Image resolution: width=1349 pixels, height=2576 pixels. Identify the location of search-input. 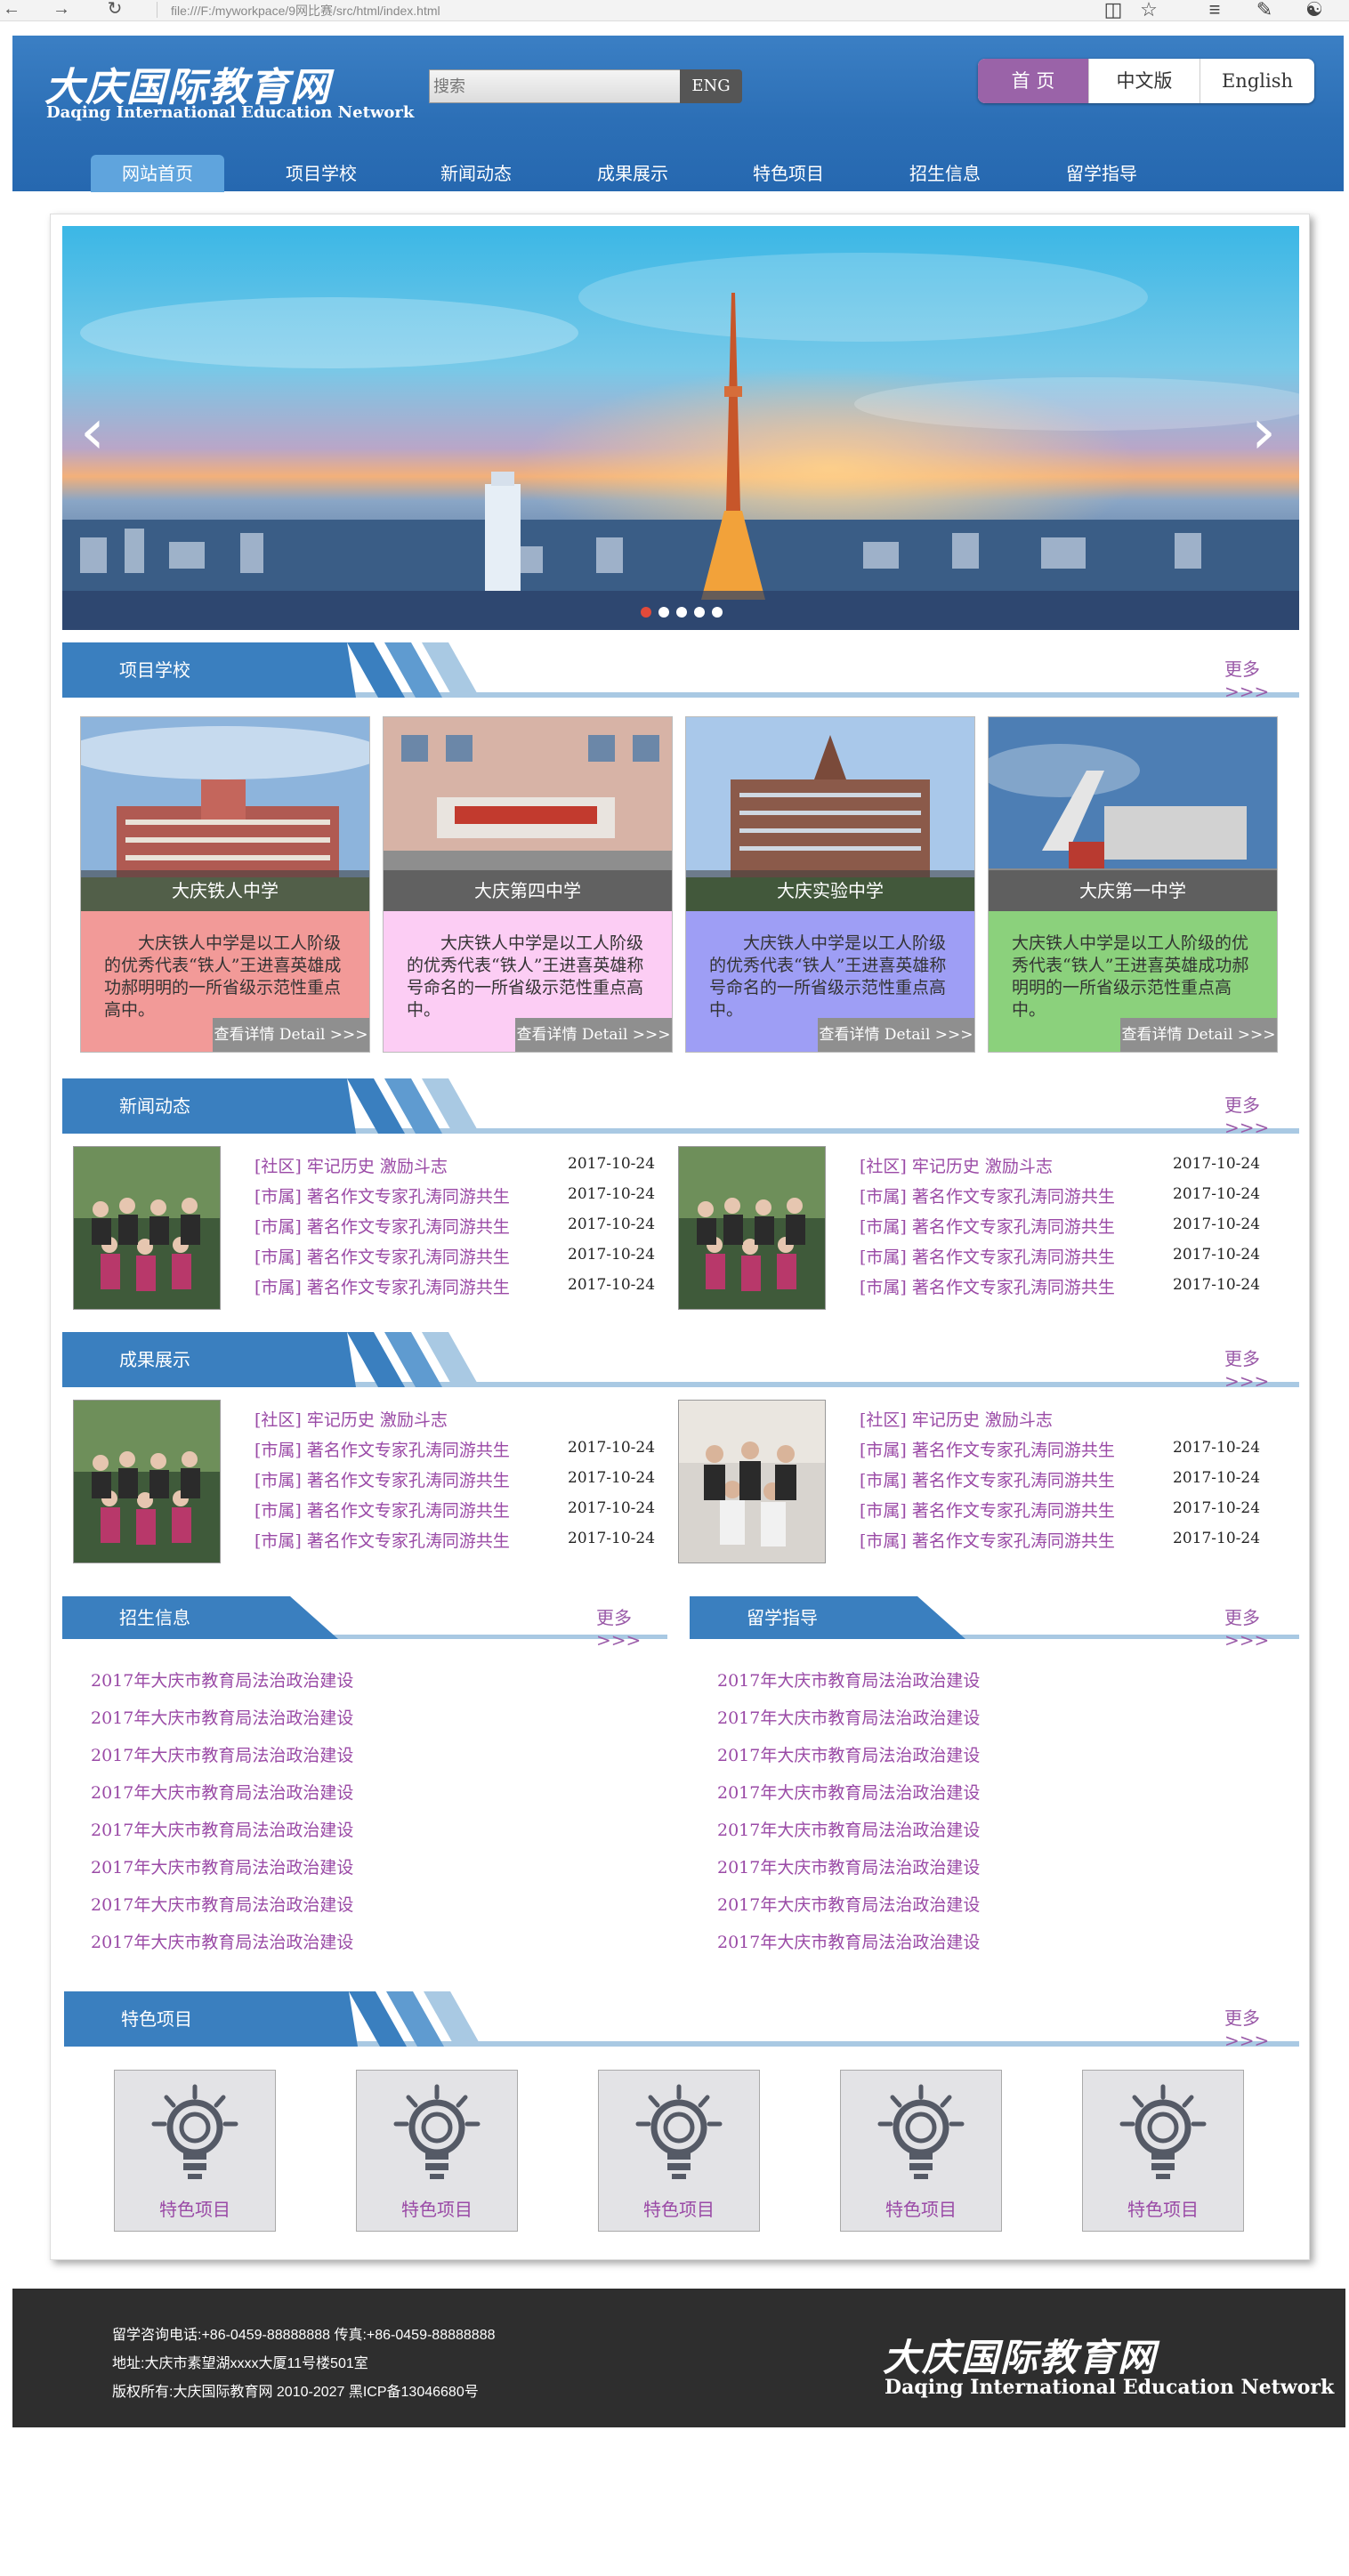
(559, 86).